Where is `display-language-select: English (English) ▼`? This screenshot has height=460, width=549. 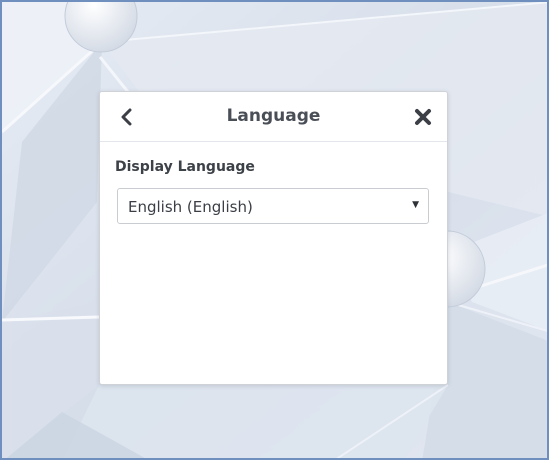 display-language-select: English (English) ▼ is located at coordinates (273, 206).